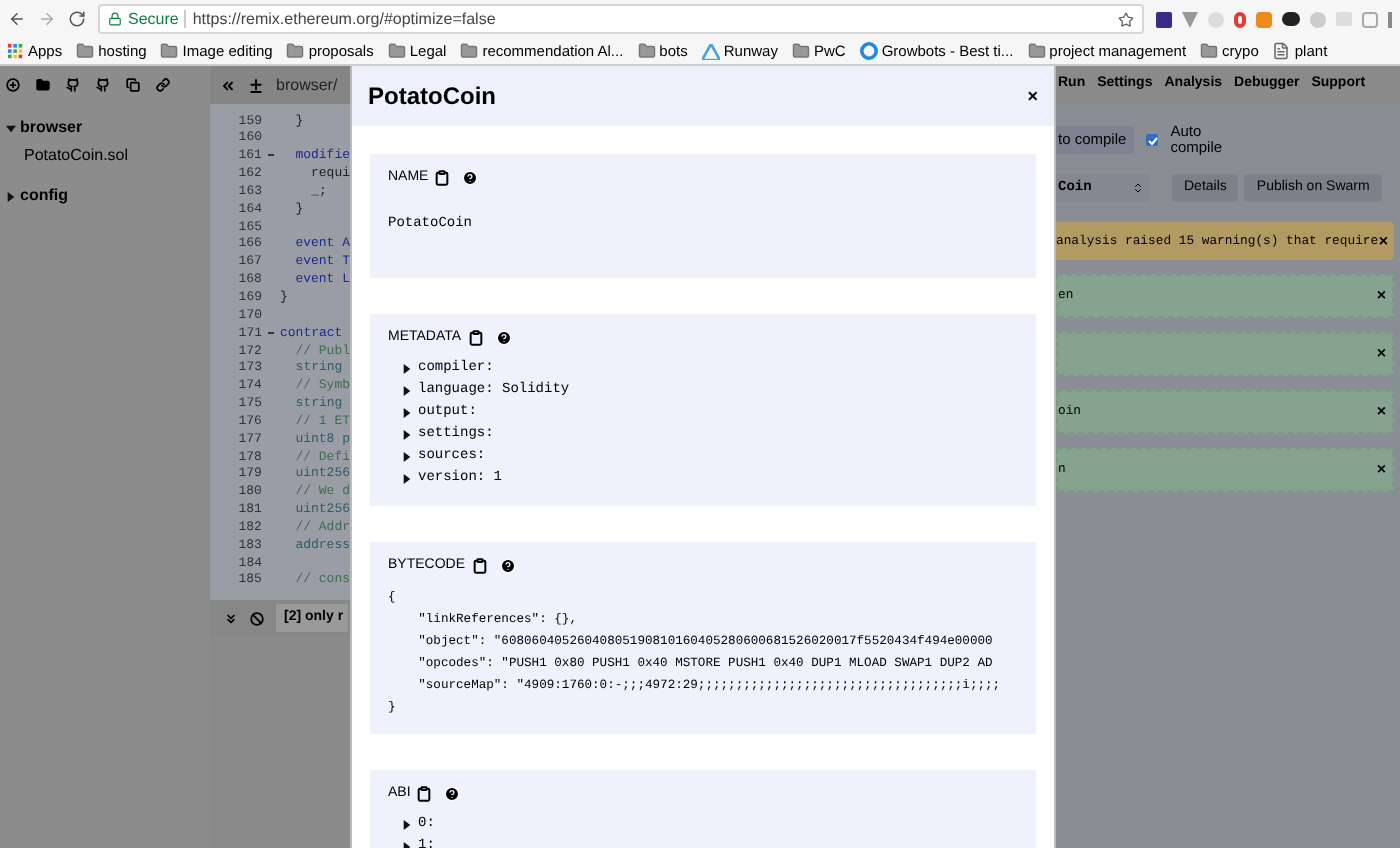 The image size is (1400, 848). Describe the element at coordinates (621, 19) in the screenshot. I see `address-bar: Secure https://remix.ethereum.org/#optimize=false` at that location.